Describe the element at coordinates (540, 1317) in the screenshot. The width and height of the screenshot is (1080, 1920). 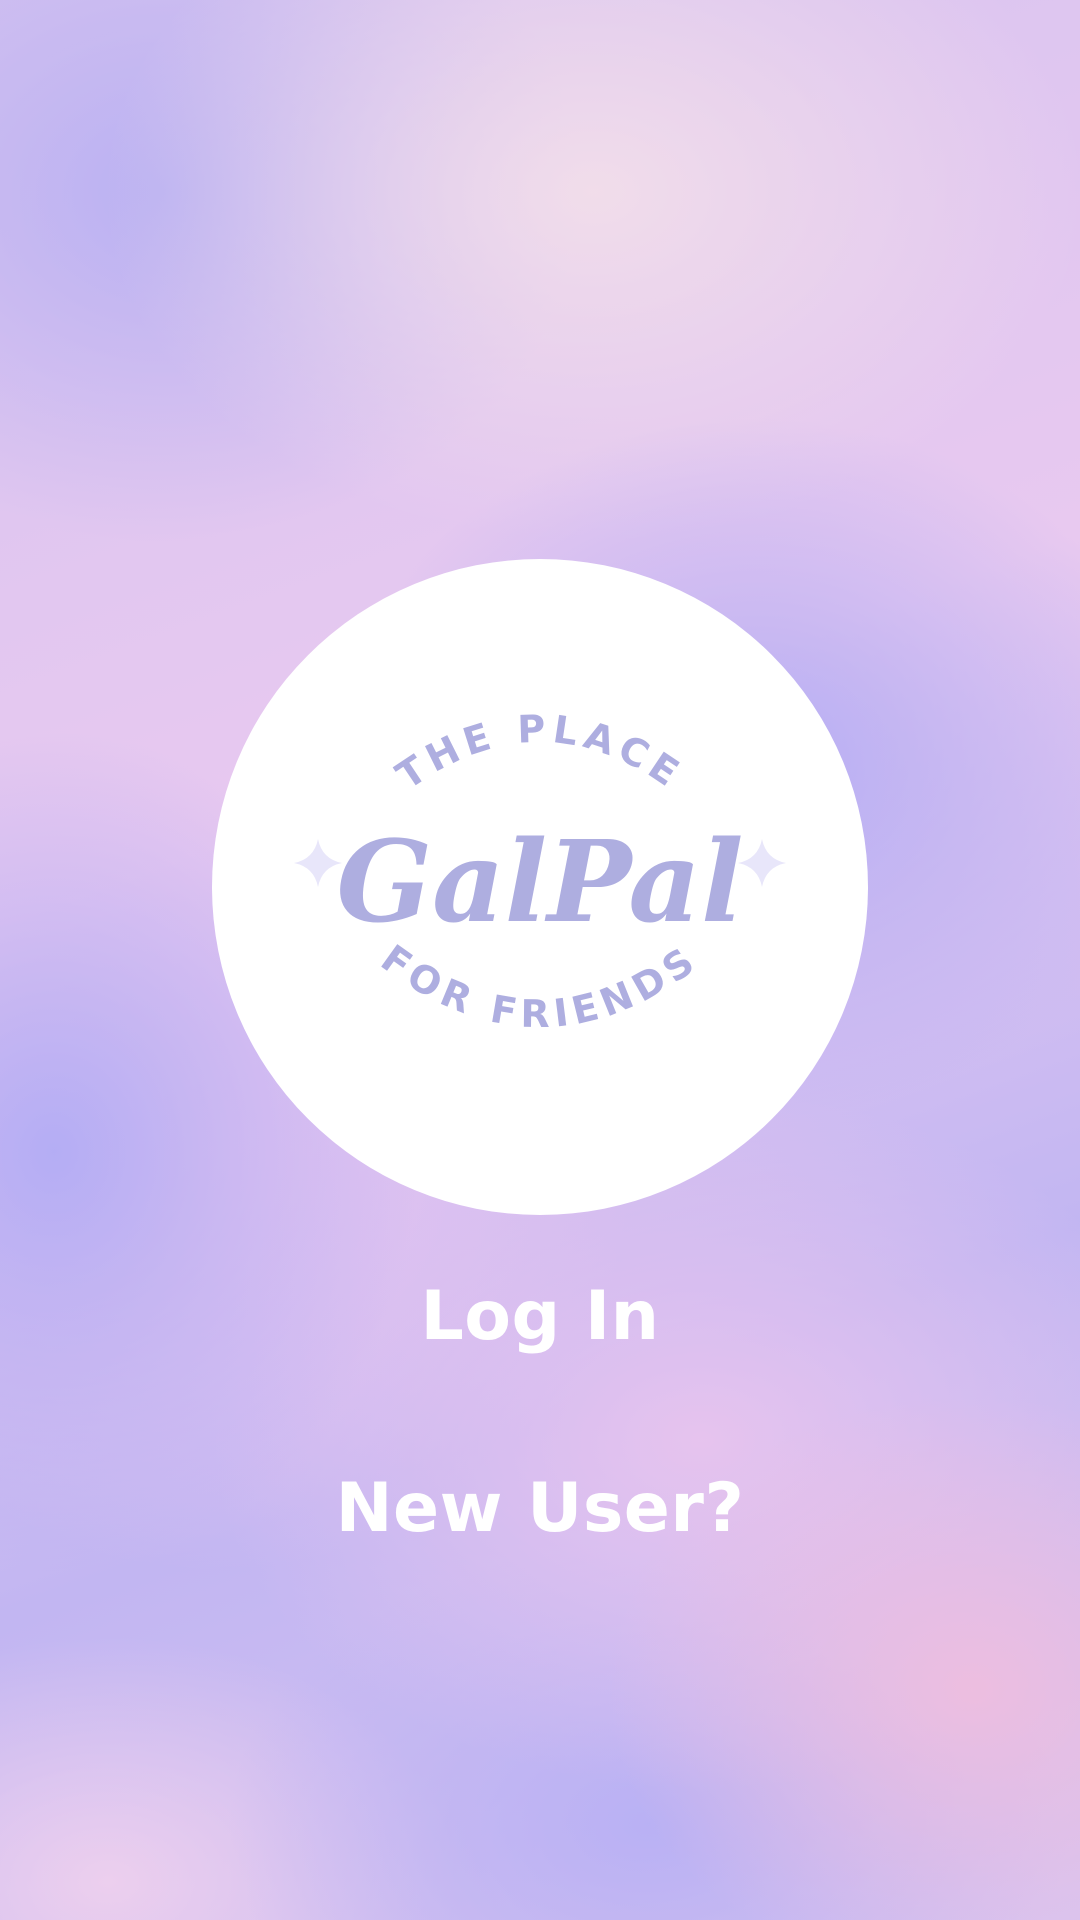
I see `login-button: Log In` at that location.